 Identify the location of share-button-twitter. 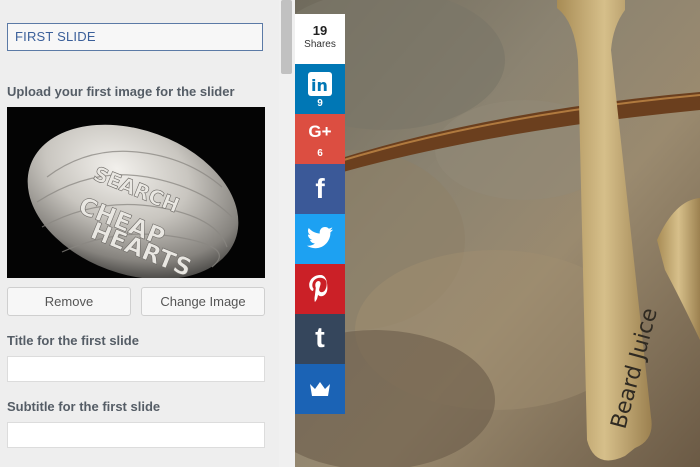
(320, 239).